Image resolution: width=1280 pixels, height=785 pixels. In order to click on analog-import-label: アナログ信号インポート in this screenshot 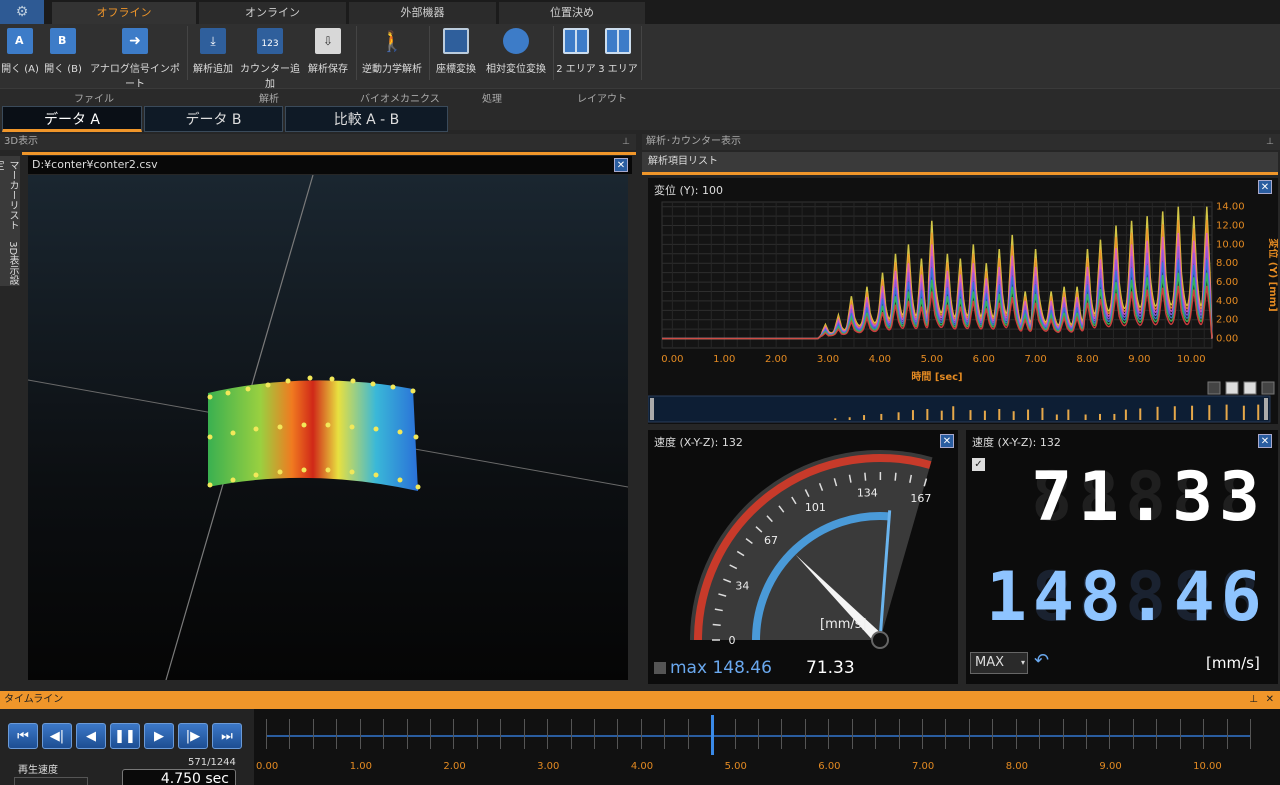, I will do `click(135, 77)`.